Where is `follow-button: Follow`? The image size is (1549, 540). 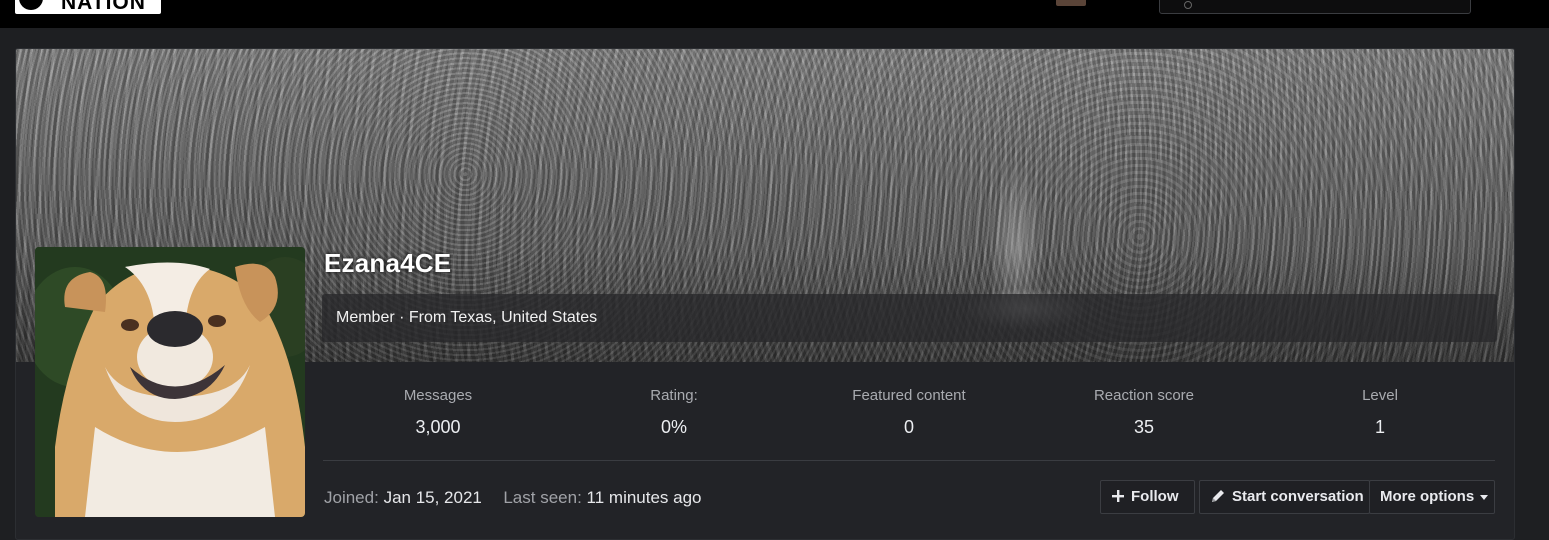
follow-button: Follow is located at coordinates (1147, 497).